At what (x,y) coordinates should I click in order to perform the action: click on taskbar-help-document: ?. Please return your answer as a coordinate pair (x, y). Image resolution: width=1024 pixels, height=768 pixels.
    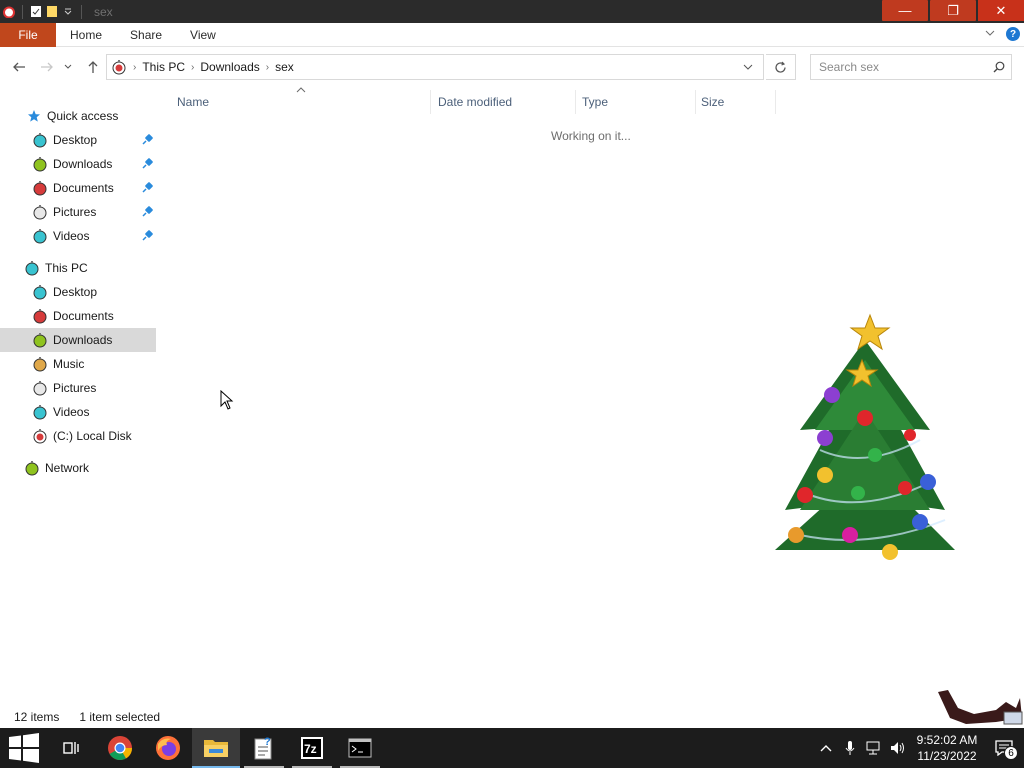
    Looking at the image, I should click on (264, 748).